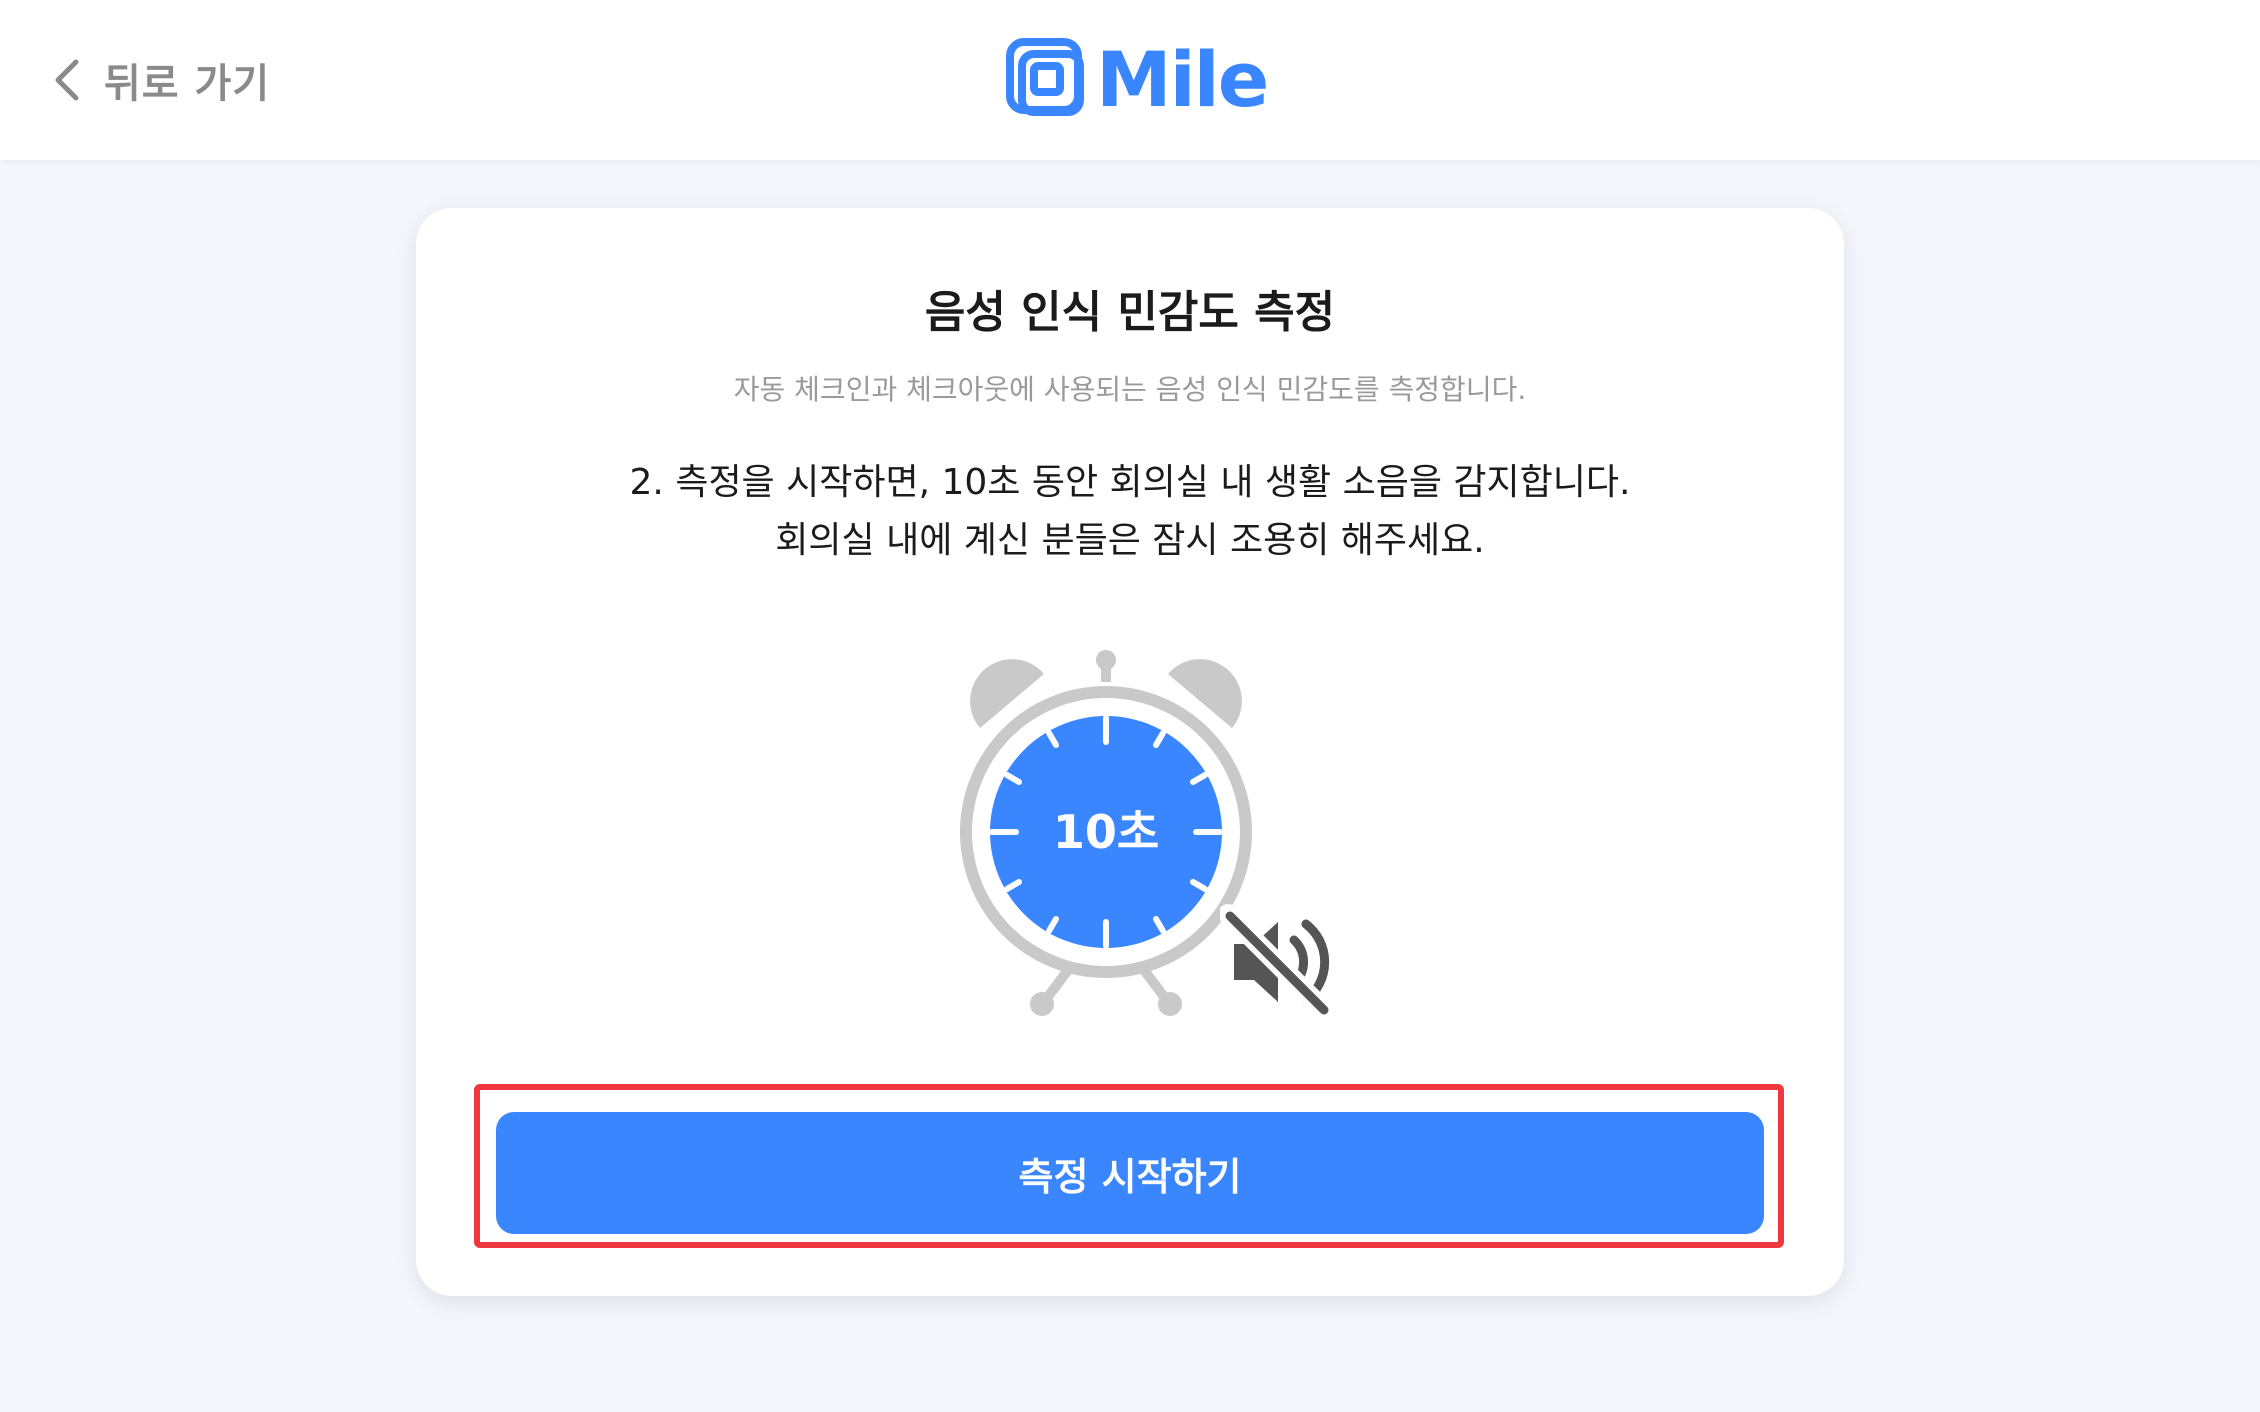 The height and width of the screenshot is (1412, 2260). I want to click on instruction-line-2: 회의실 내에 계신 분들은 잠시 조용히 해주세요., so click(1130, 540).